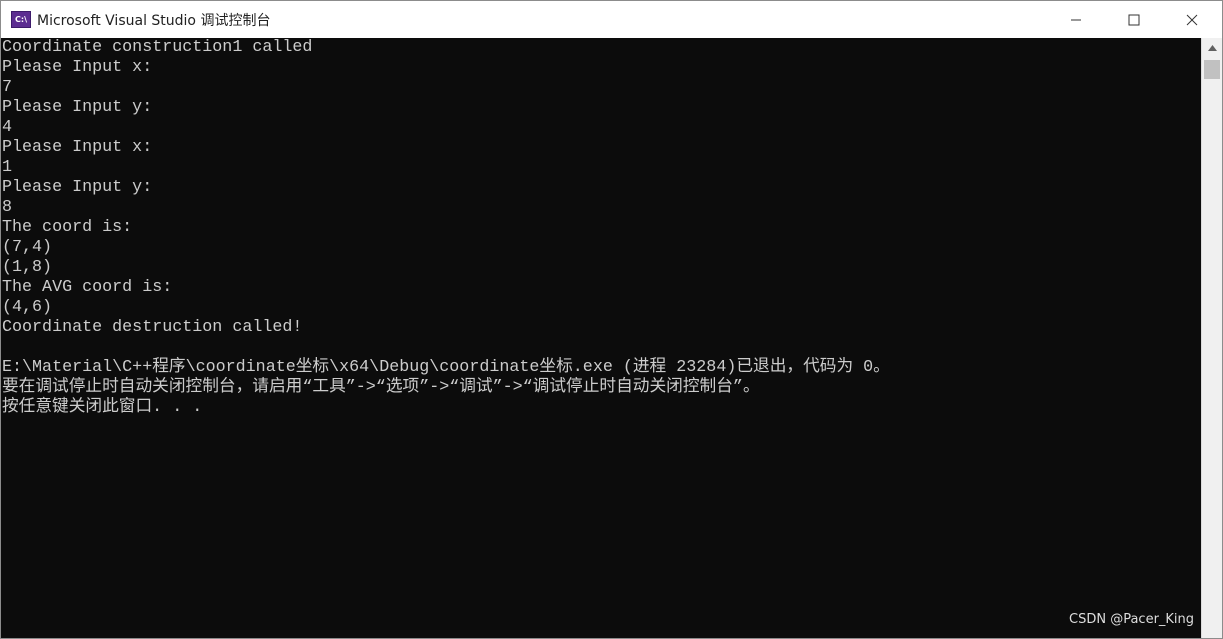 This screenshot has width=1223, height=639. I want to click on console-line: The coord is:, so click(67, 227).